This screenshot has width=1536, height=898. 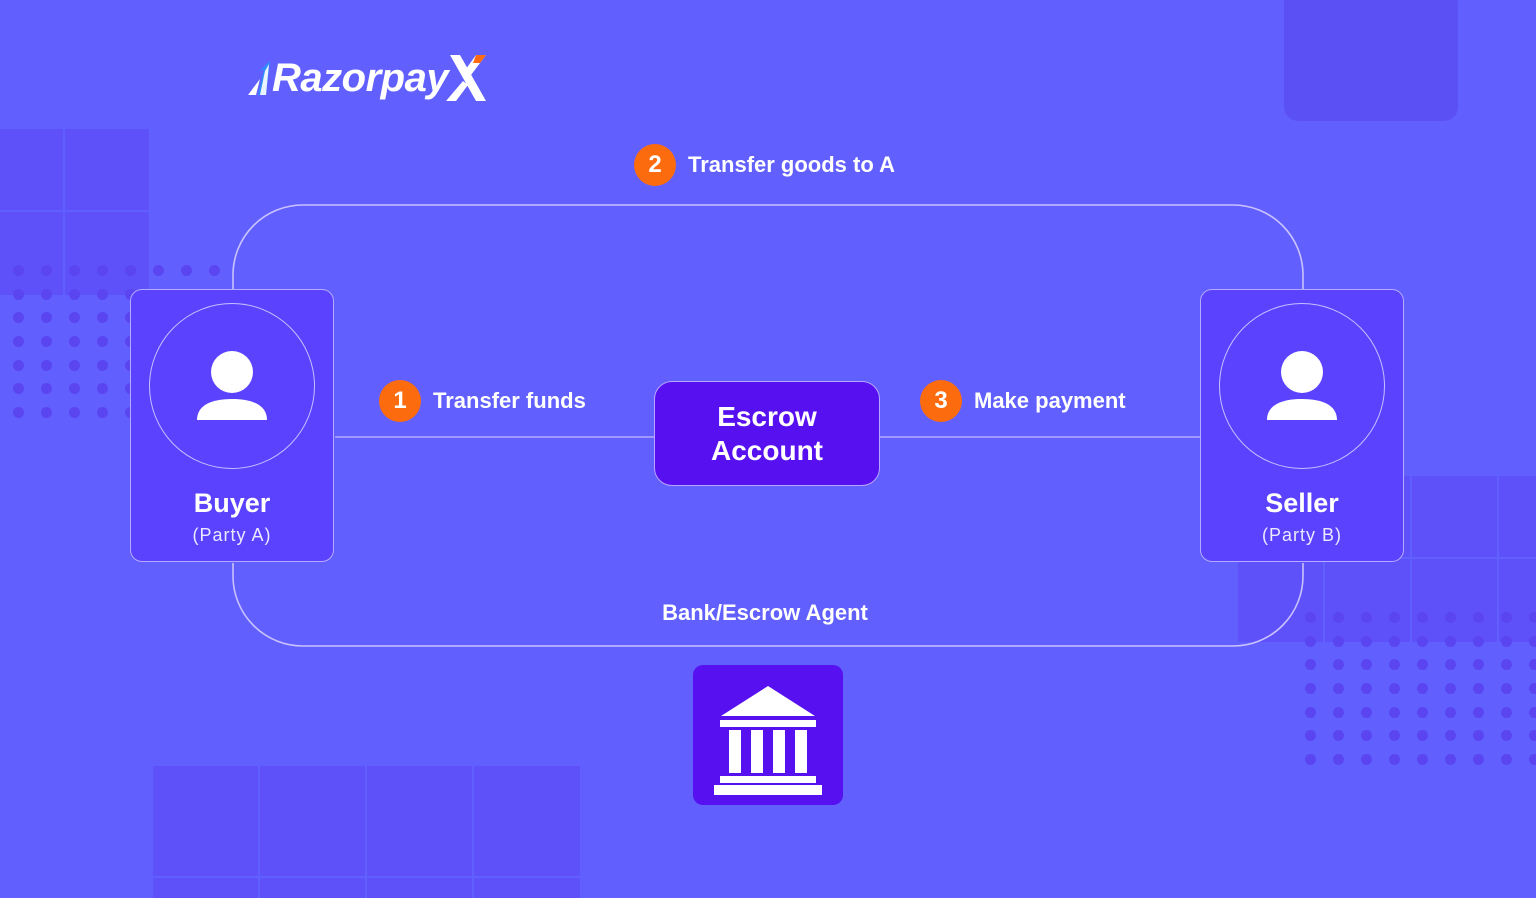 I want to click on escrow-label-line2: Account, so click(x=767, y=450).